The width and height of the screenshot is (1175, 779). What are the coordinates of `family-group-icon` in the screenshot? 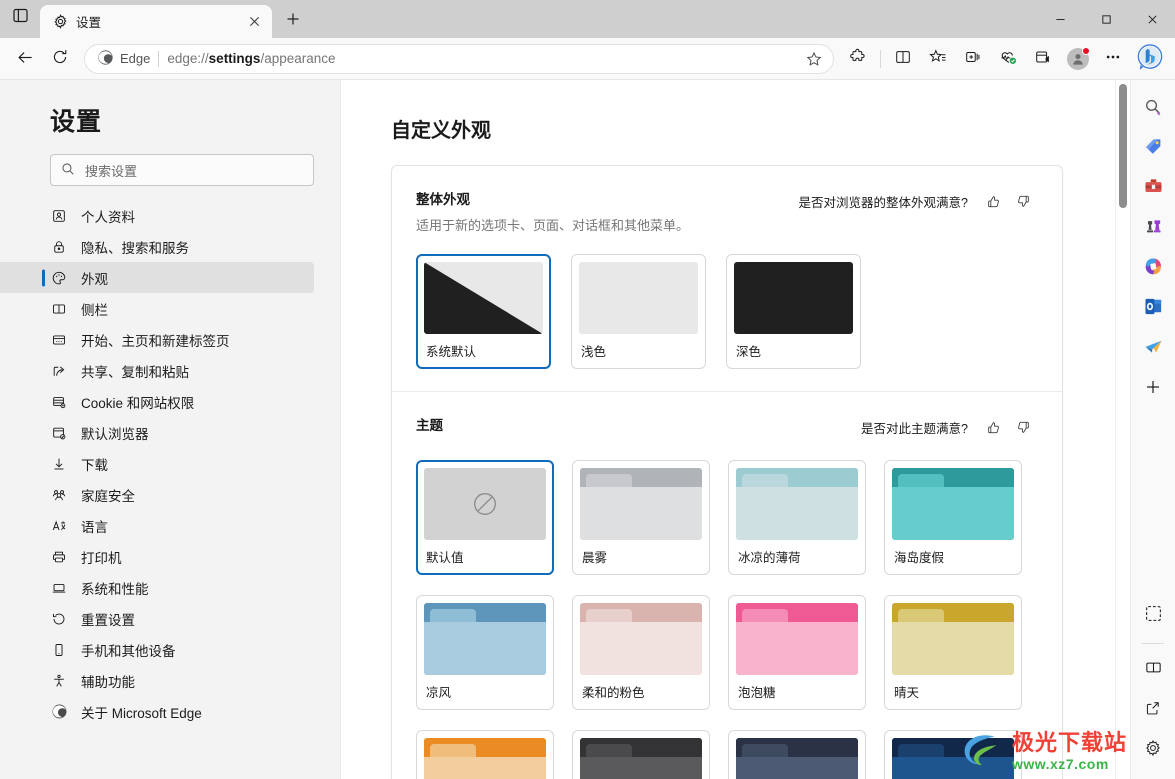 It's located at (59, 495).